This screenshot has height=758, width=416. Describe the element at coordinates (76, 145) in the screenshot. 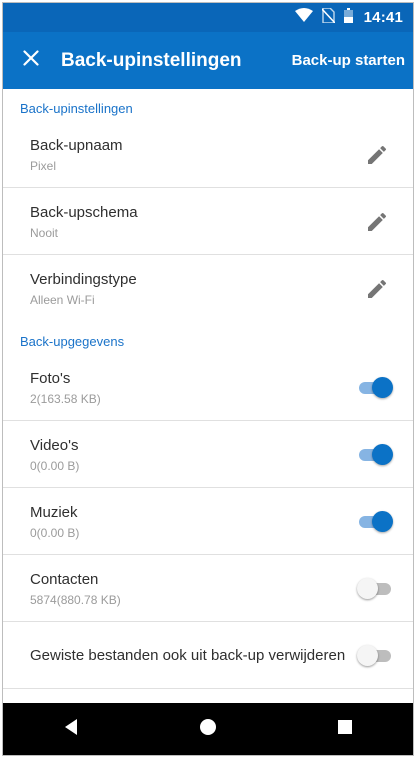

I see `setting-title: Back-upnaam` at that location.